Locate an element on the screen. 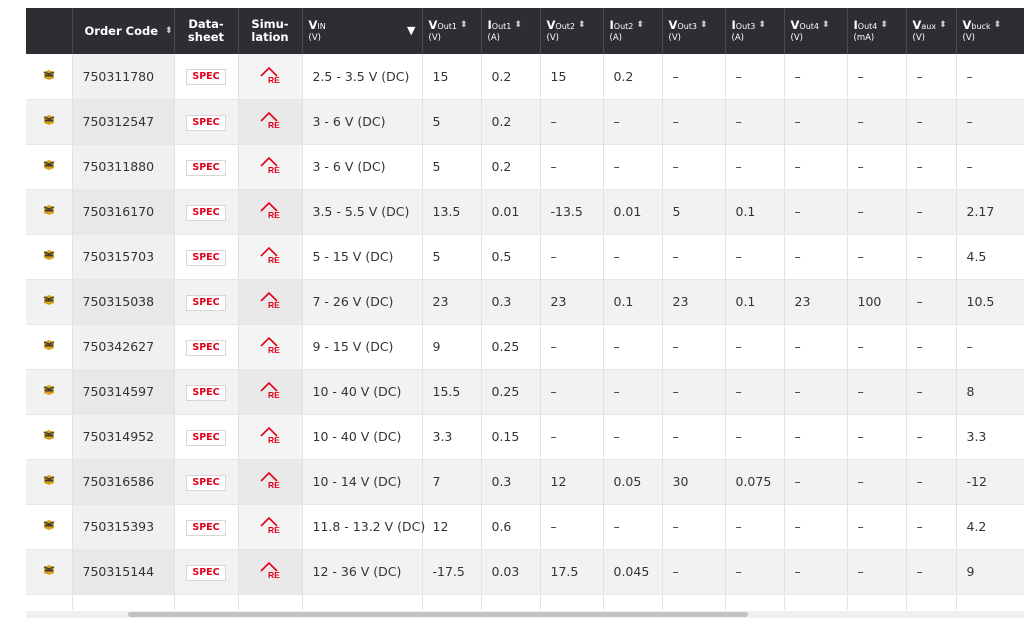 Image resolution: width=1024 pixels, height=618 pixels. order-code: 750314597 is located at coordinates (123, 392).